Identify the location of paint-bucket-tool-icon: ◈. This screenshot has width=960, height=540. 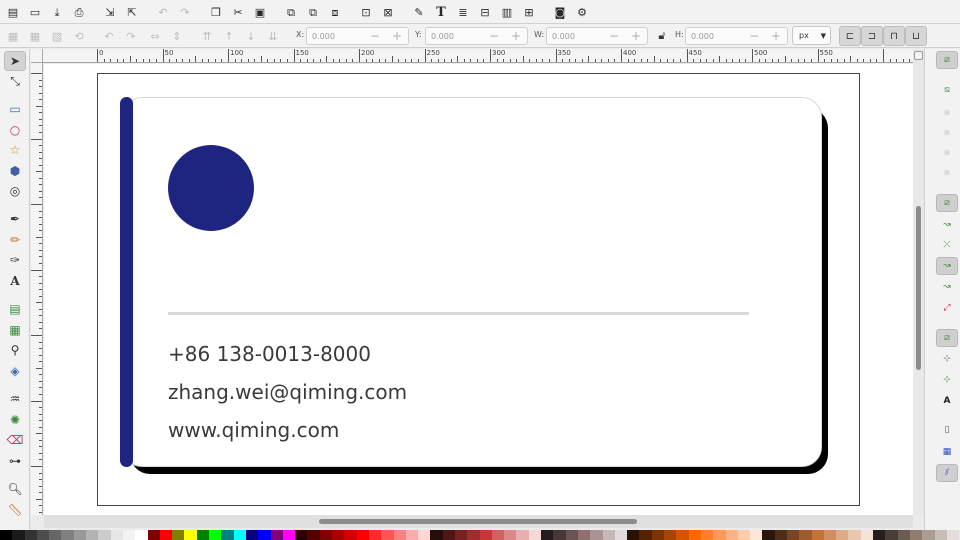
(15, 371).